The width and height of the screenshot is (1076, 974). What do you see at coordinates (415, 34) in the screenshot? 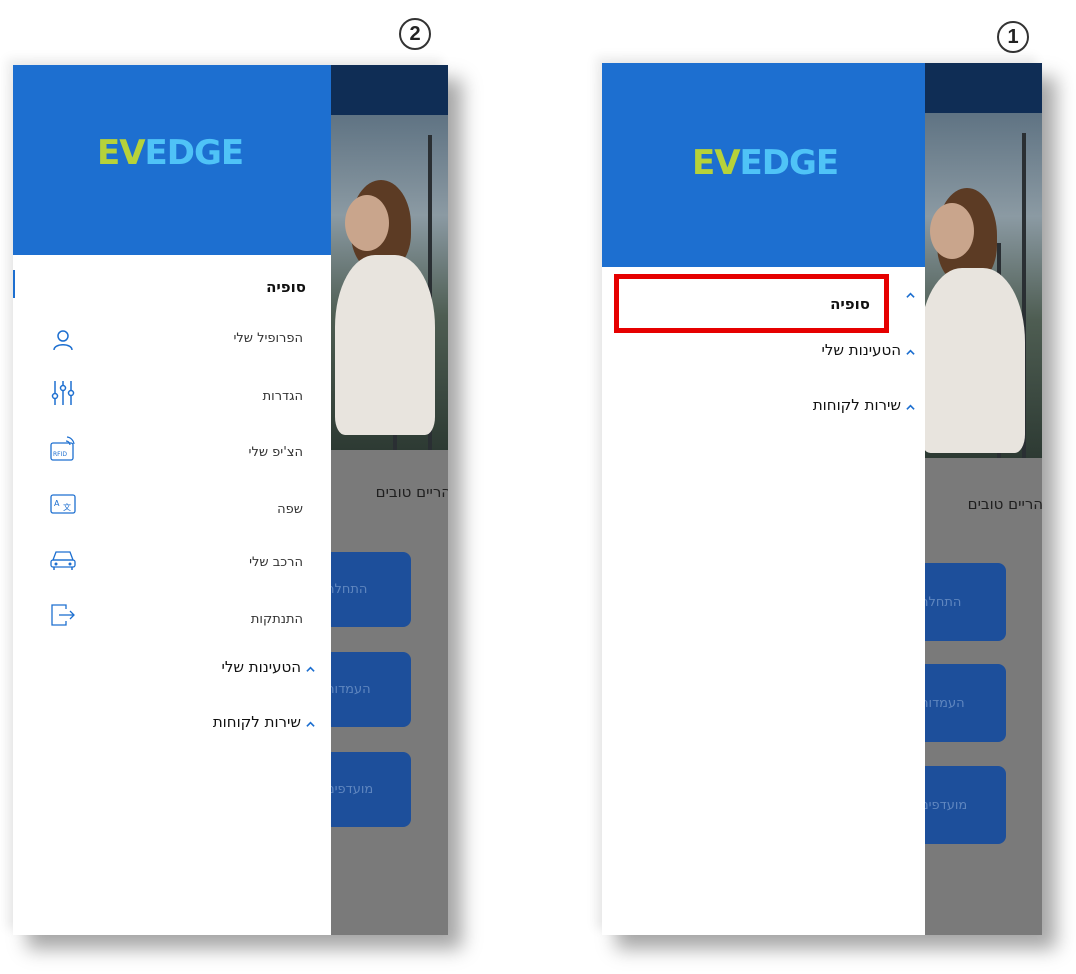
I see `step-badge-2: 2` at bounding box center [415, 34].